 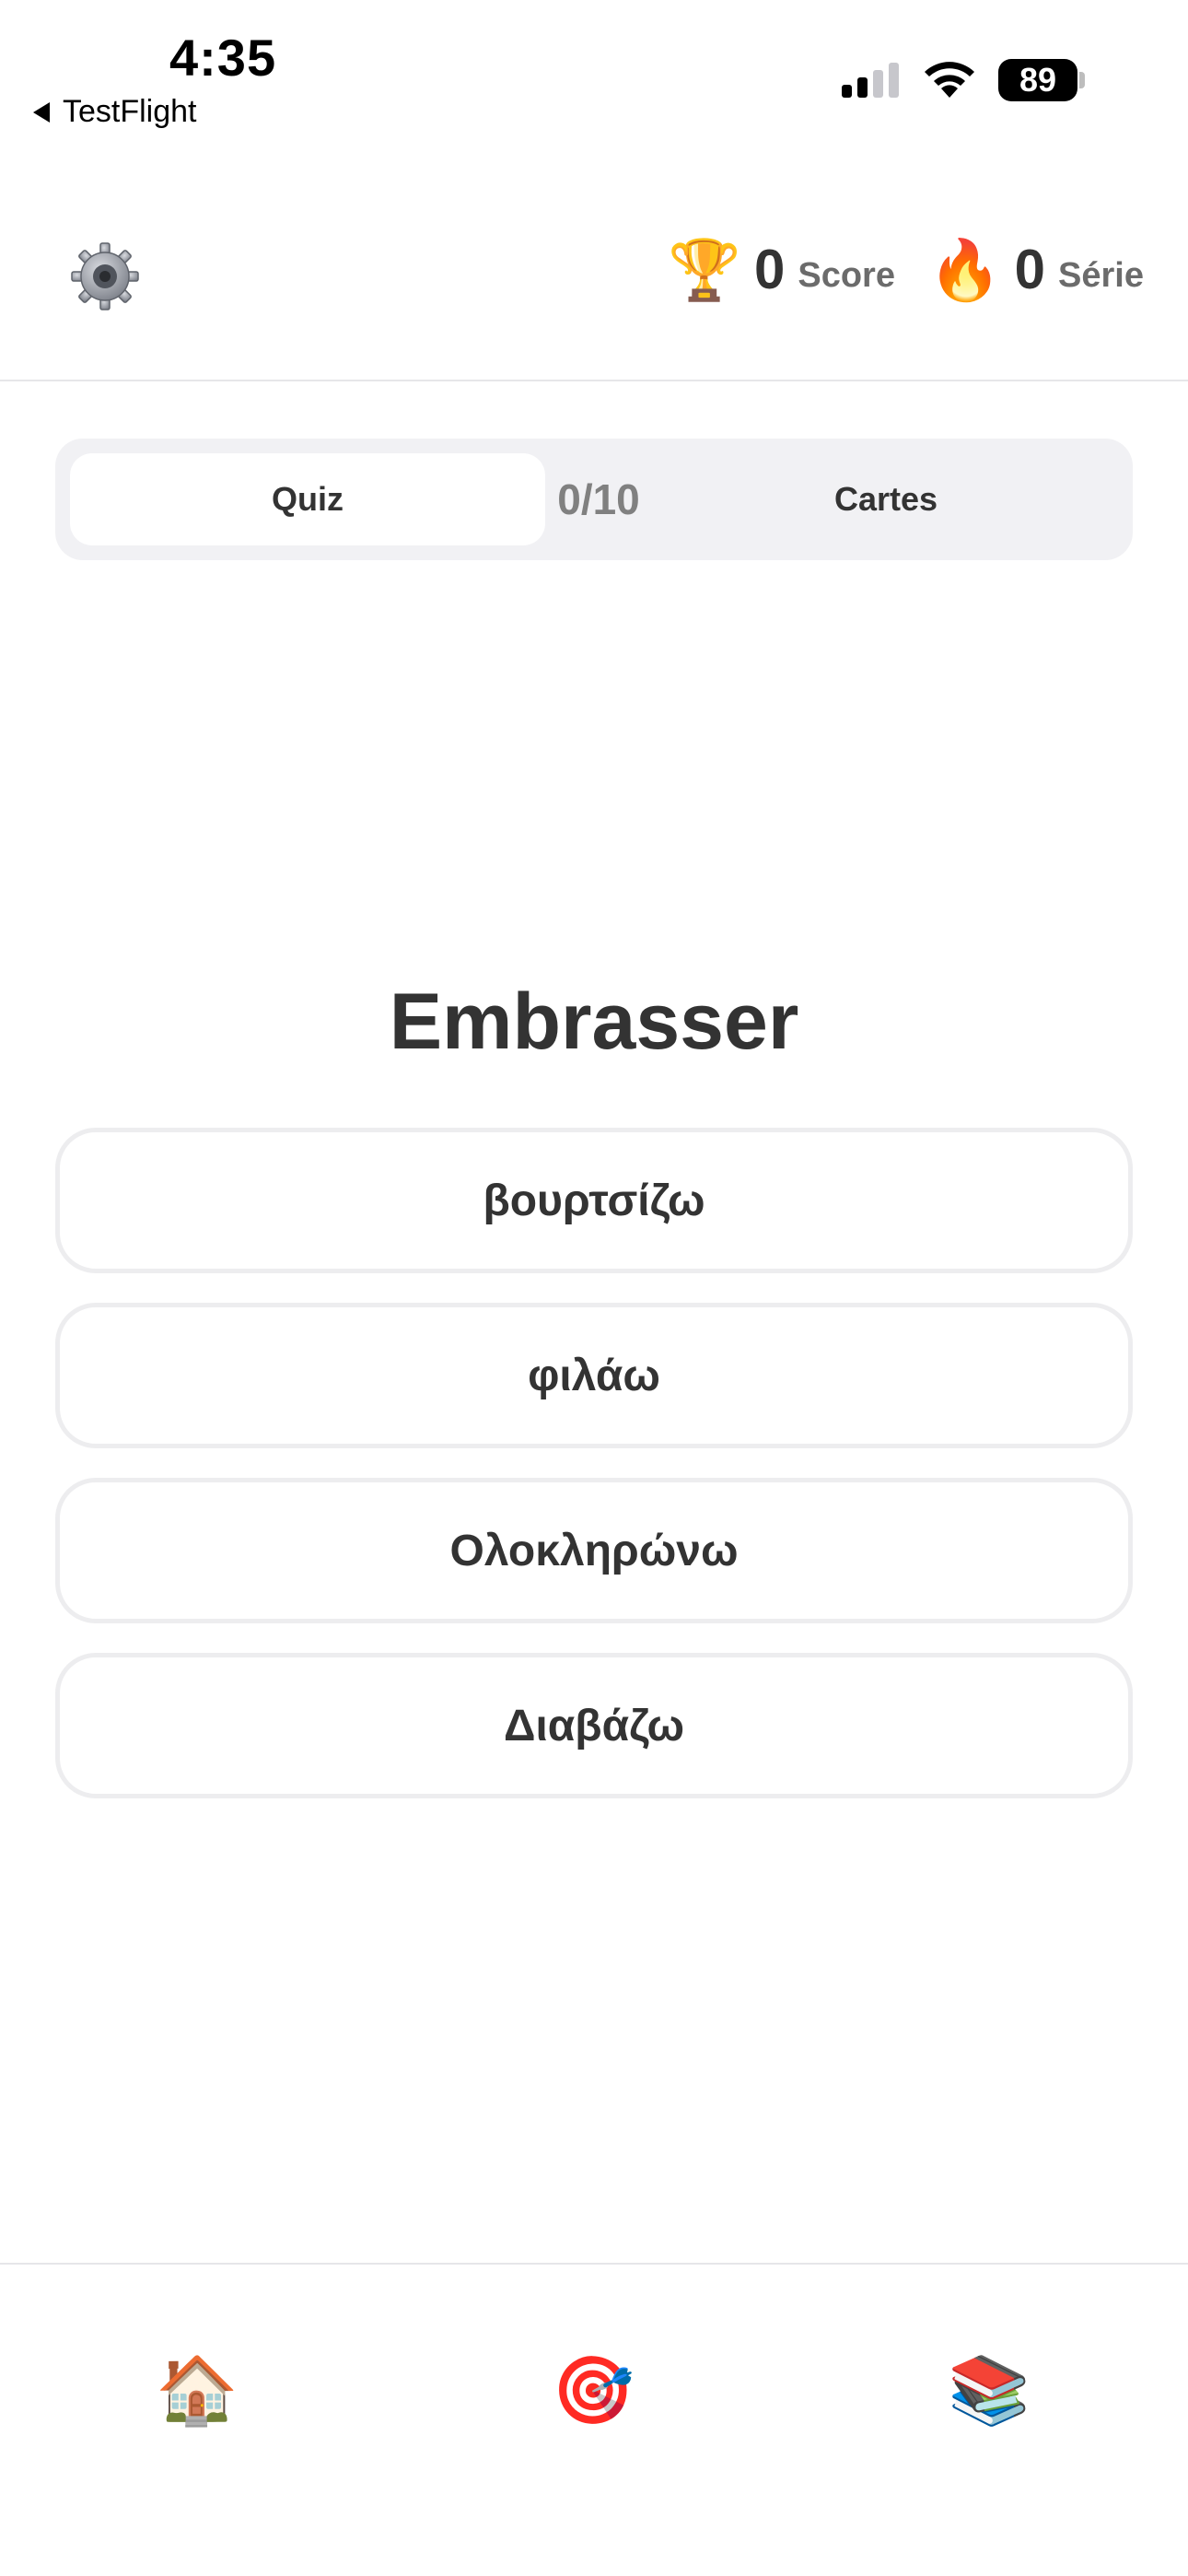 What do you see at coordinates (770, 269) in the screenshot?
I see `score-value: 0` at bounding box center [770, 269].